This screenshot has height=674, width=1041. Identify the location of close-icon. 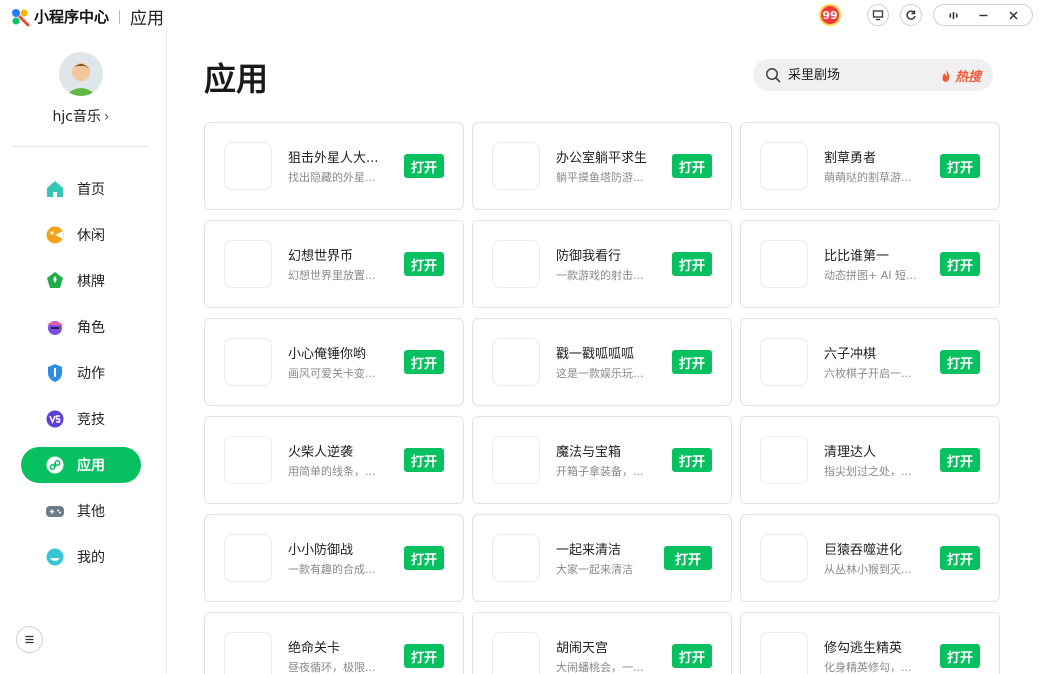
(1013, 15).